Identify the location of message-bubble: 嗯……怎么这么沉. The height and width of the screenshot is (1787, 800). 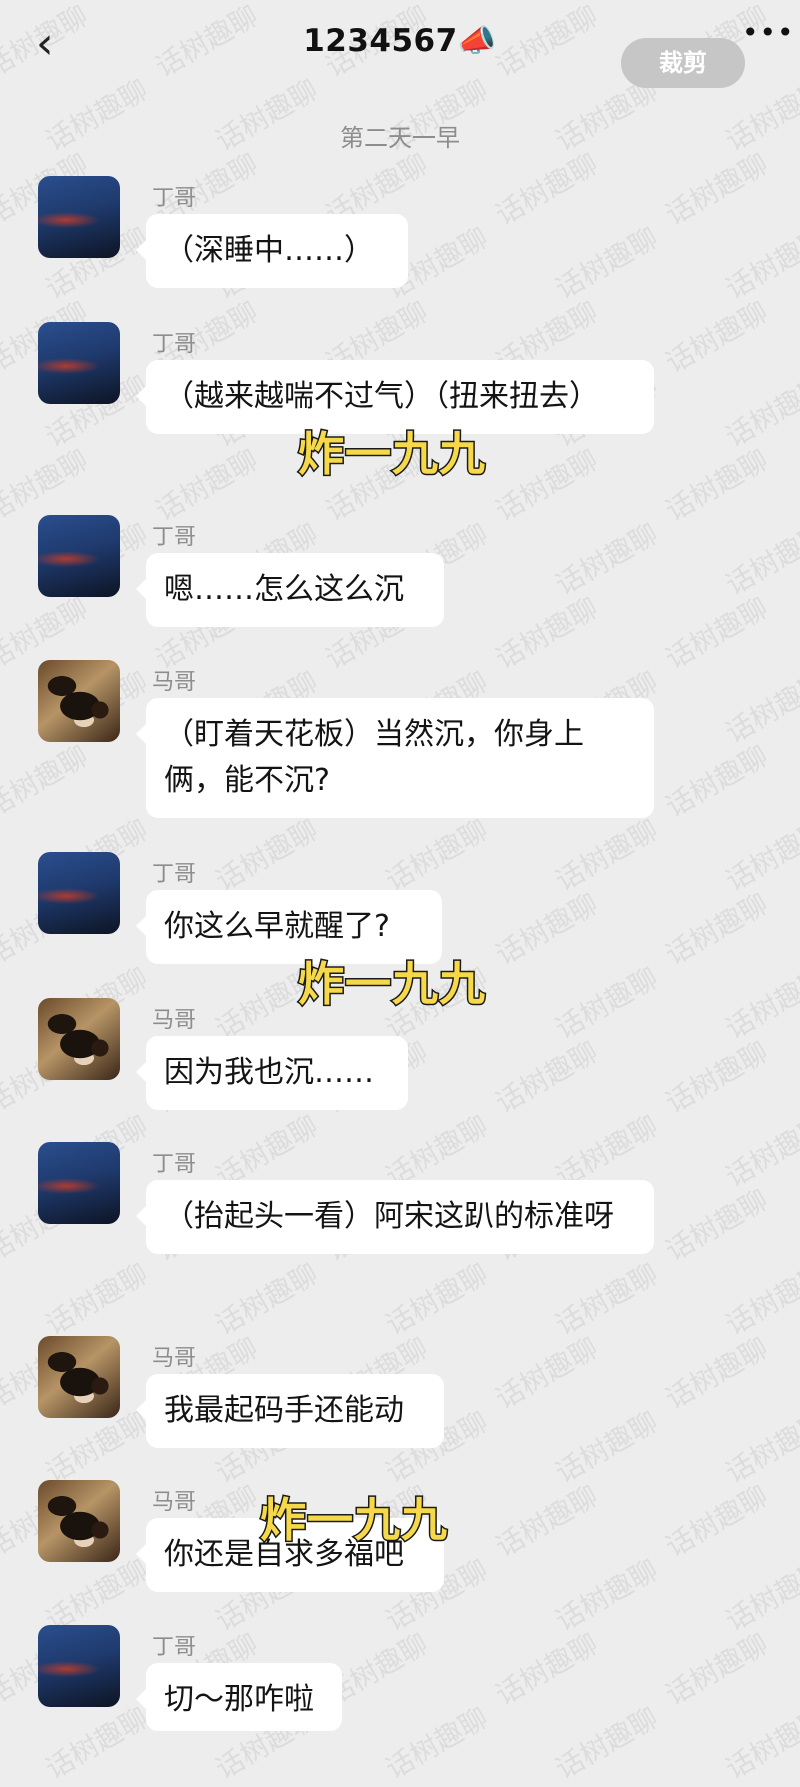
(290, 590).